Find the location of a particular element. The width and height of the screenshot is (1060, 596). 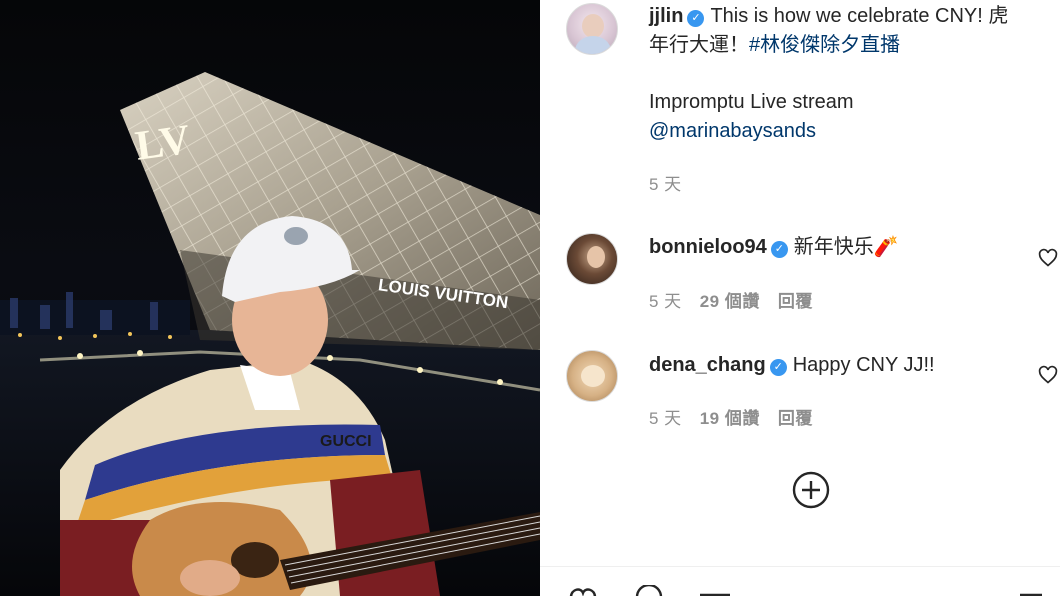

action-bar is located at coordinates (800, 581).